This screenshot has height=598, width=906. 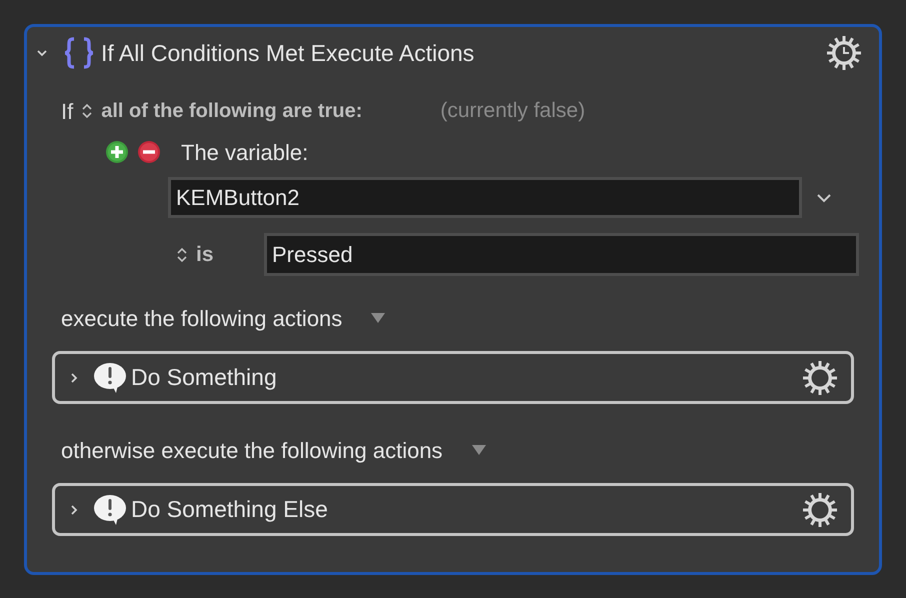 What do you see at coordinates (231, 111) in the screenshot?
I see `condition-mode: all of the following are true:` at bounding box center [231, 111].